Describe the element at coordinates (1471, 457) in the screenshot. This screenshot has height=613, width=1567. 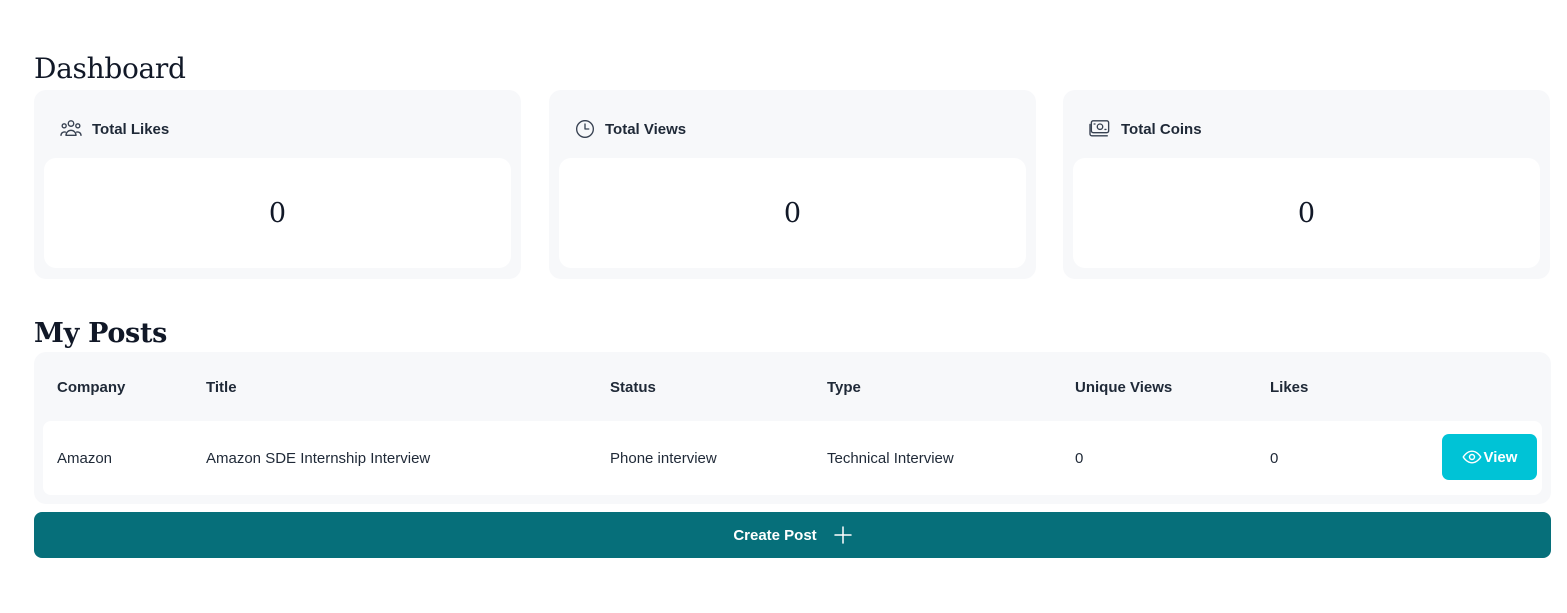
I see `eye-icon` at that location.